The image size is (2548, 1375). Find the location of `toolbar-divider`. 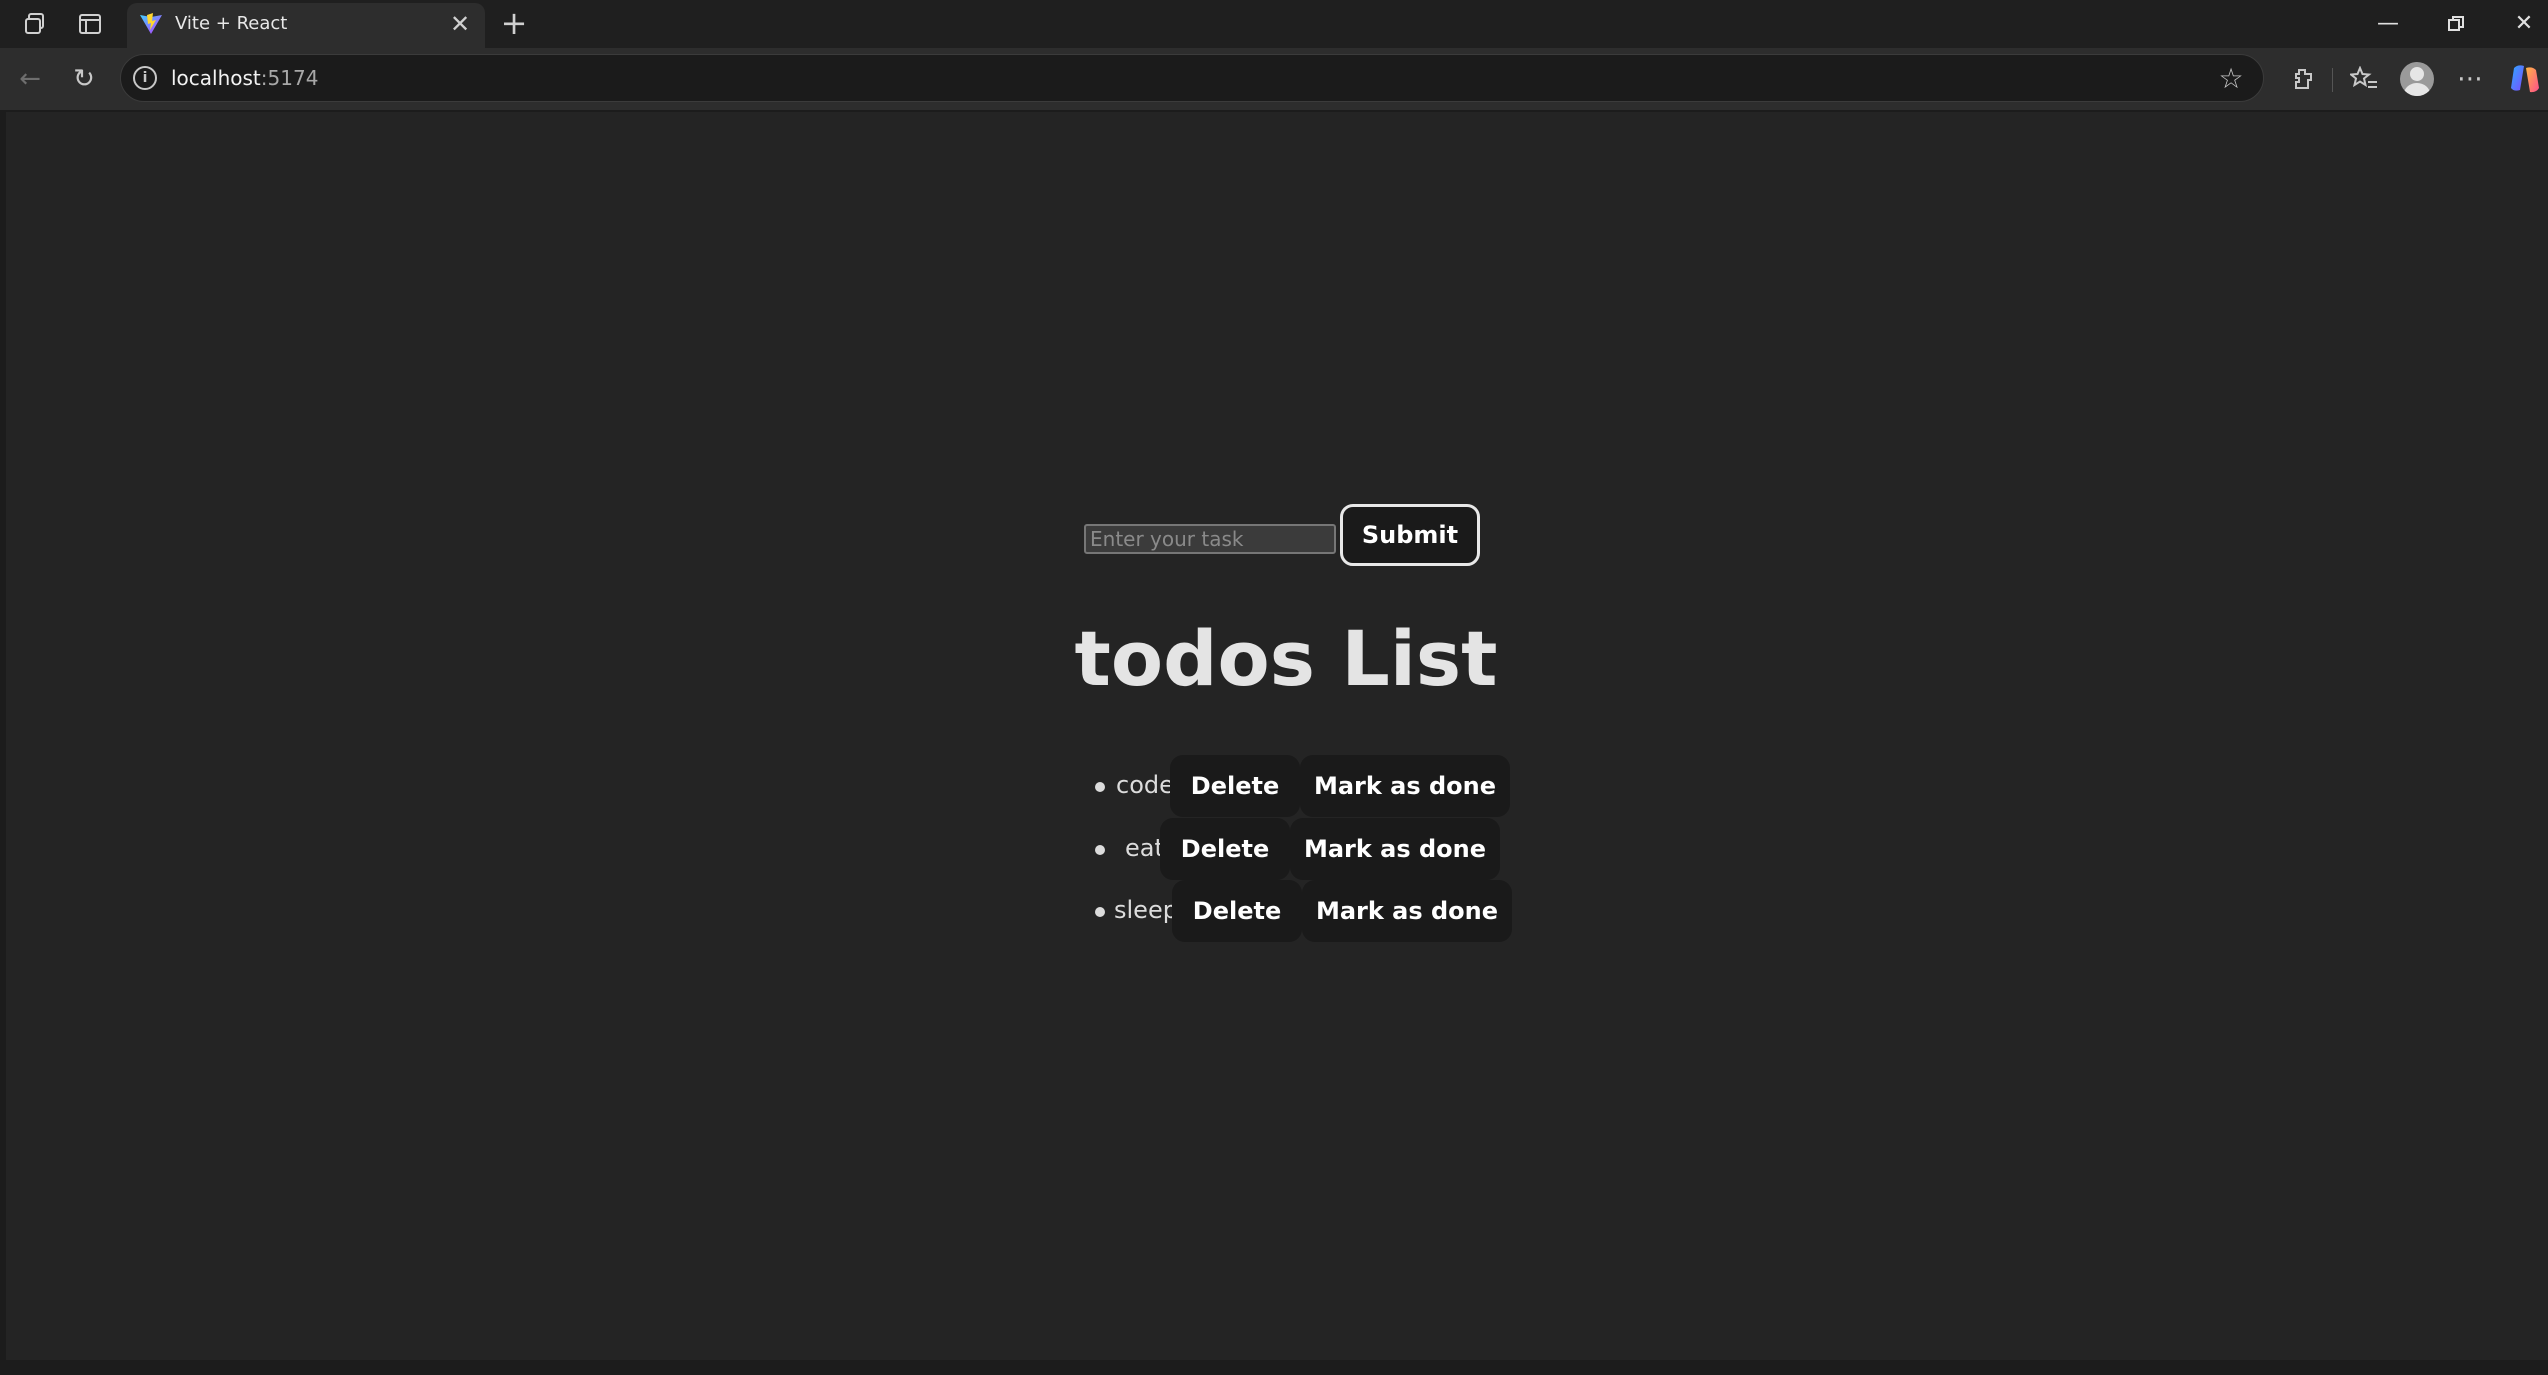

toolbar-divider is located at coordinates (2332, 80).